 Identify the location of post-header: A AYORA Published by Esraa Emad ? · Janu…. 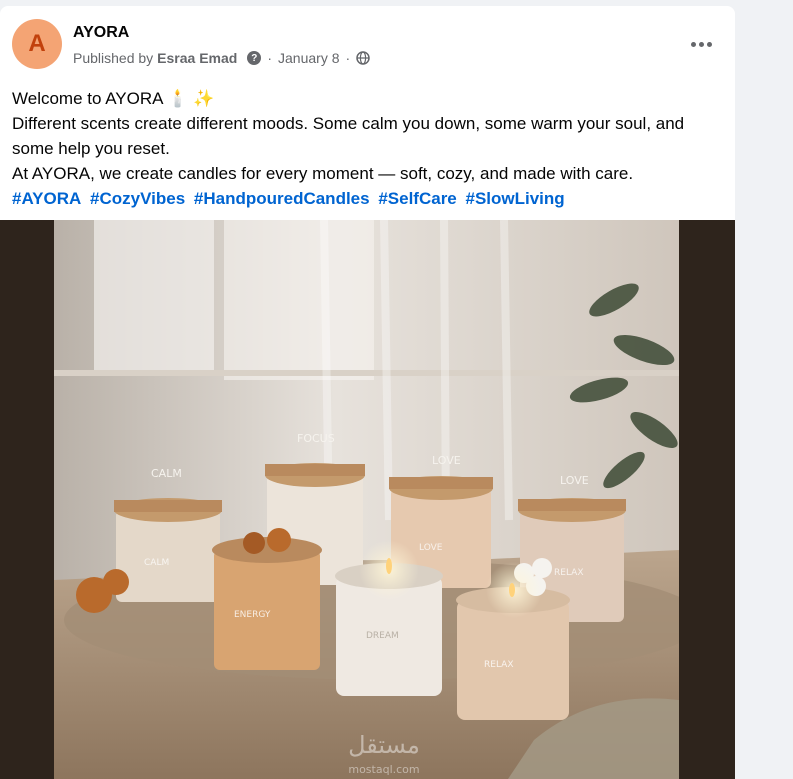
(367, 42).